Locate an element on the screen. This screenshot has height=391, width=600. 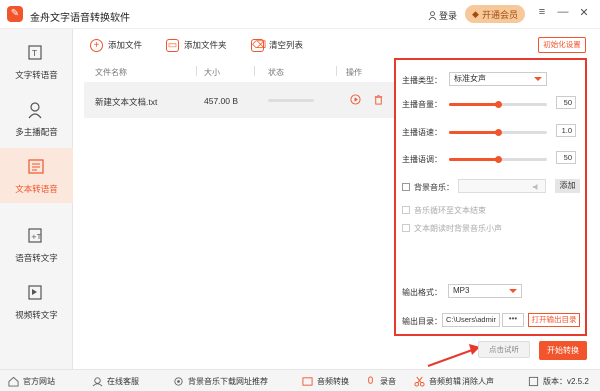
preview-button: 点击试听 is located at coordinates (504, 349).